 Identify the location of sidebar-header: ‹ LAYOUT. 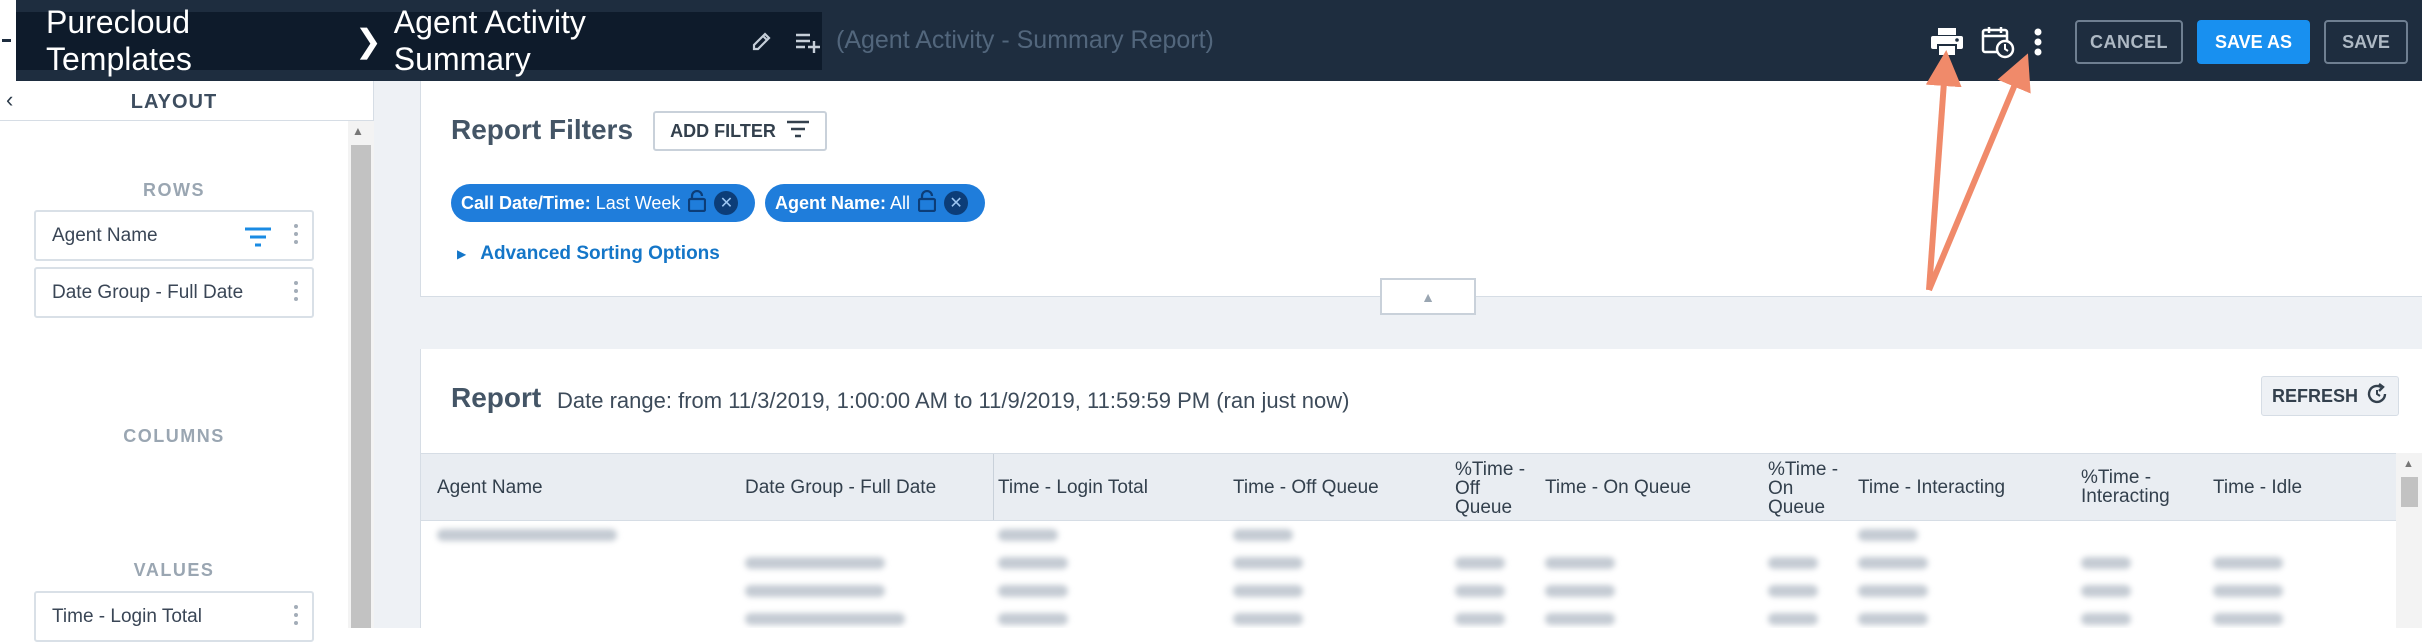
(187, 101).